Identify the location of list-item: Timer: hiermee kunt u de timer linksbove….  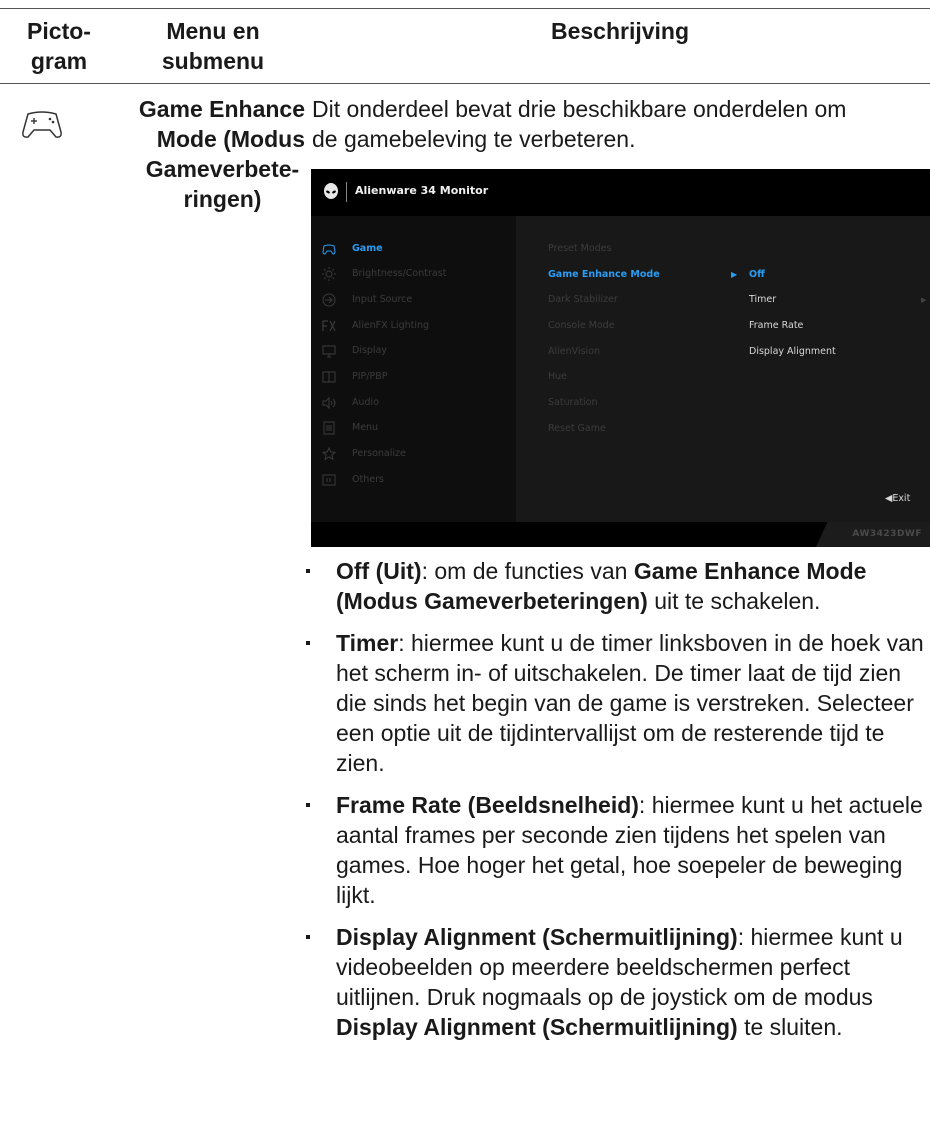
(617, 703).